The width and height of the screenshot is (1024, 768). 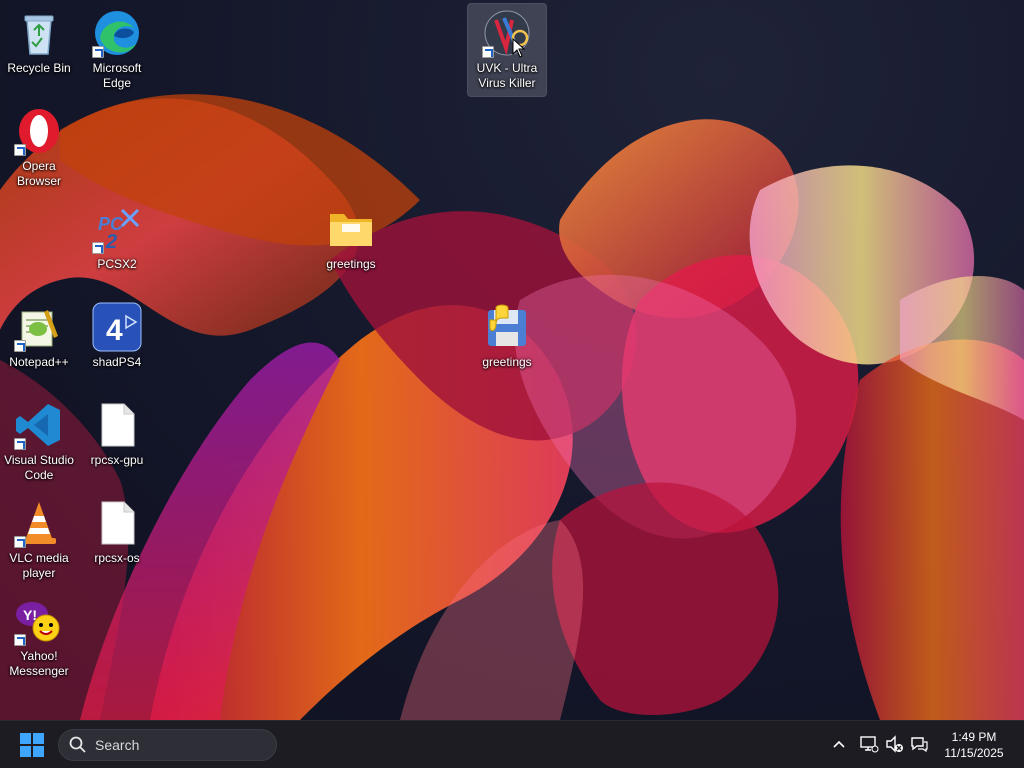 What do you see at coordinates (117, 558) in the screenshot?
I see `icon-label: rpcsx-os` at bounding box center [117, 558].